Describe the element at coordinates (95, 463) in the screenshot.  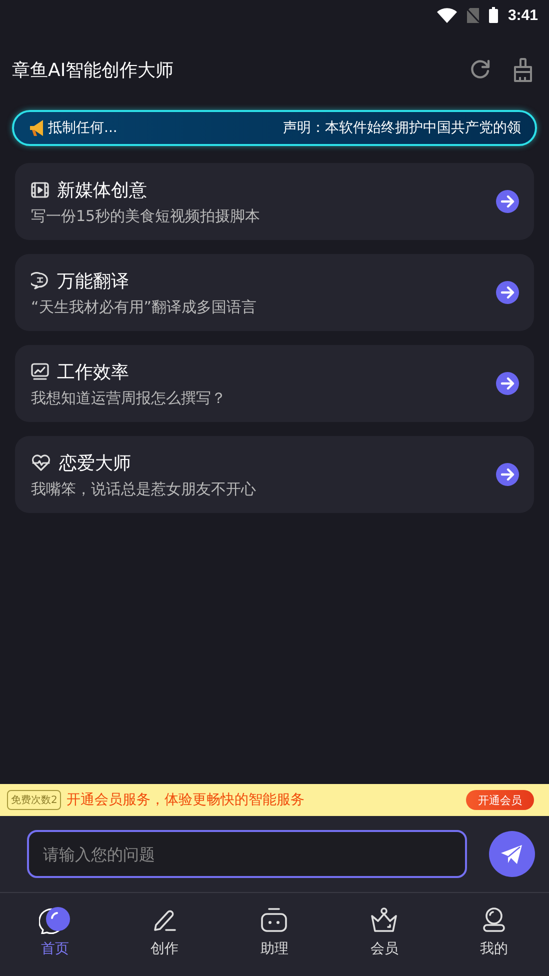
I see `card-title: 恋爱大师` at that location.